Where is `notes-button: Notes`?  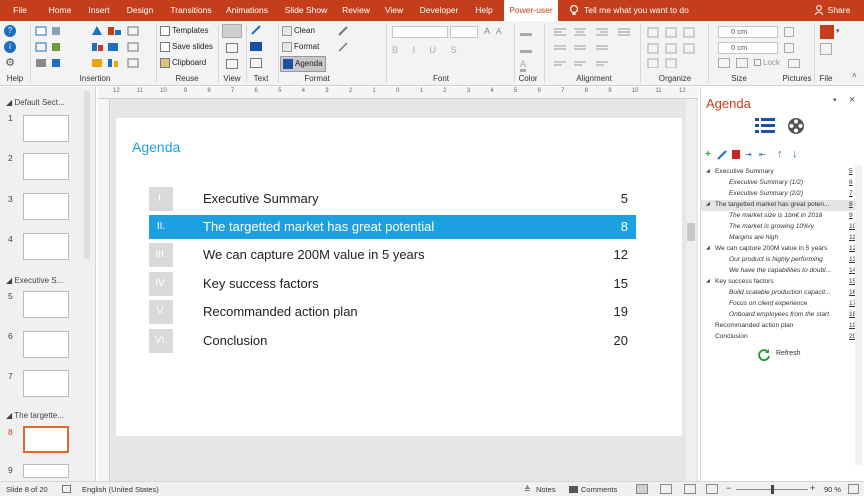
notes-button: Notes is located at coordinates (546, 489).